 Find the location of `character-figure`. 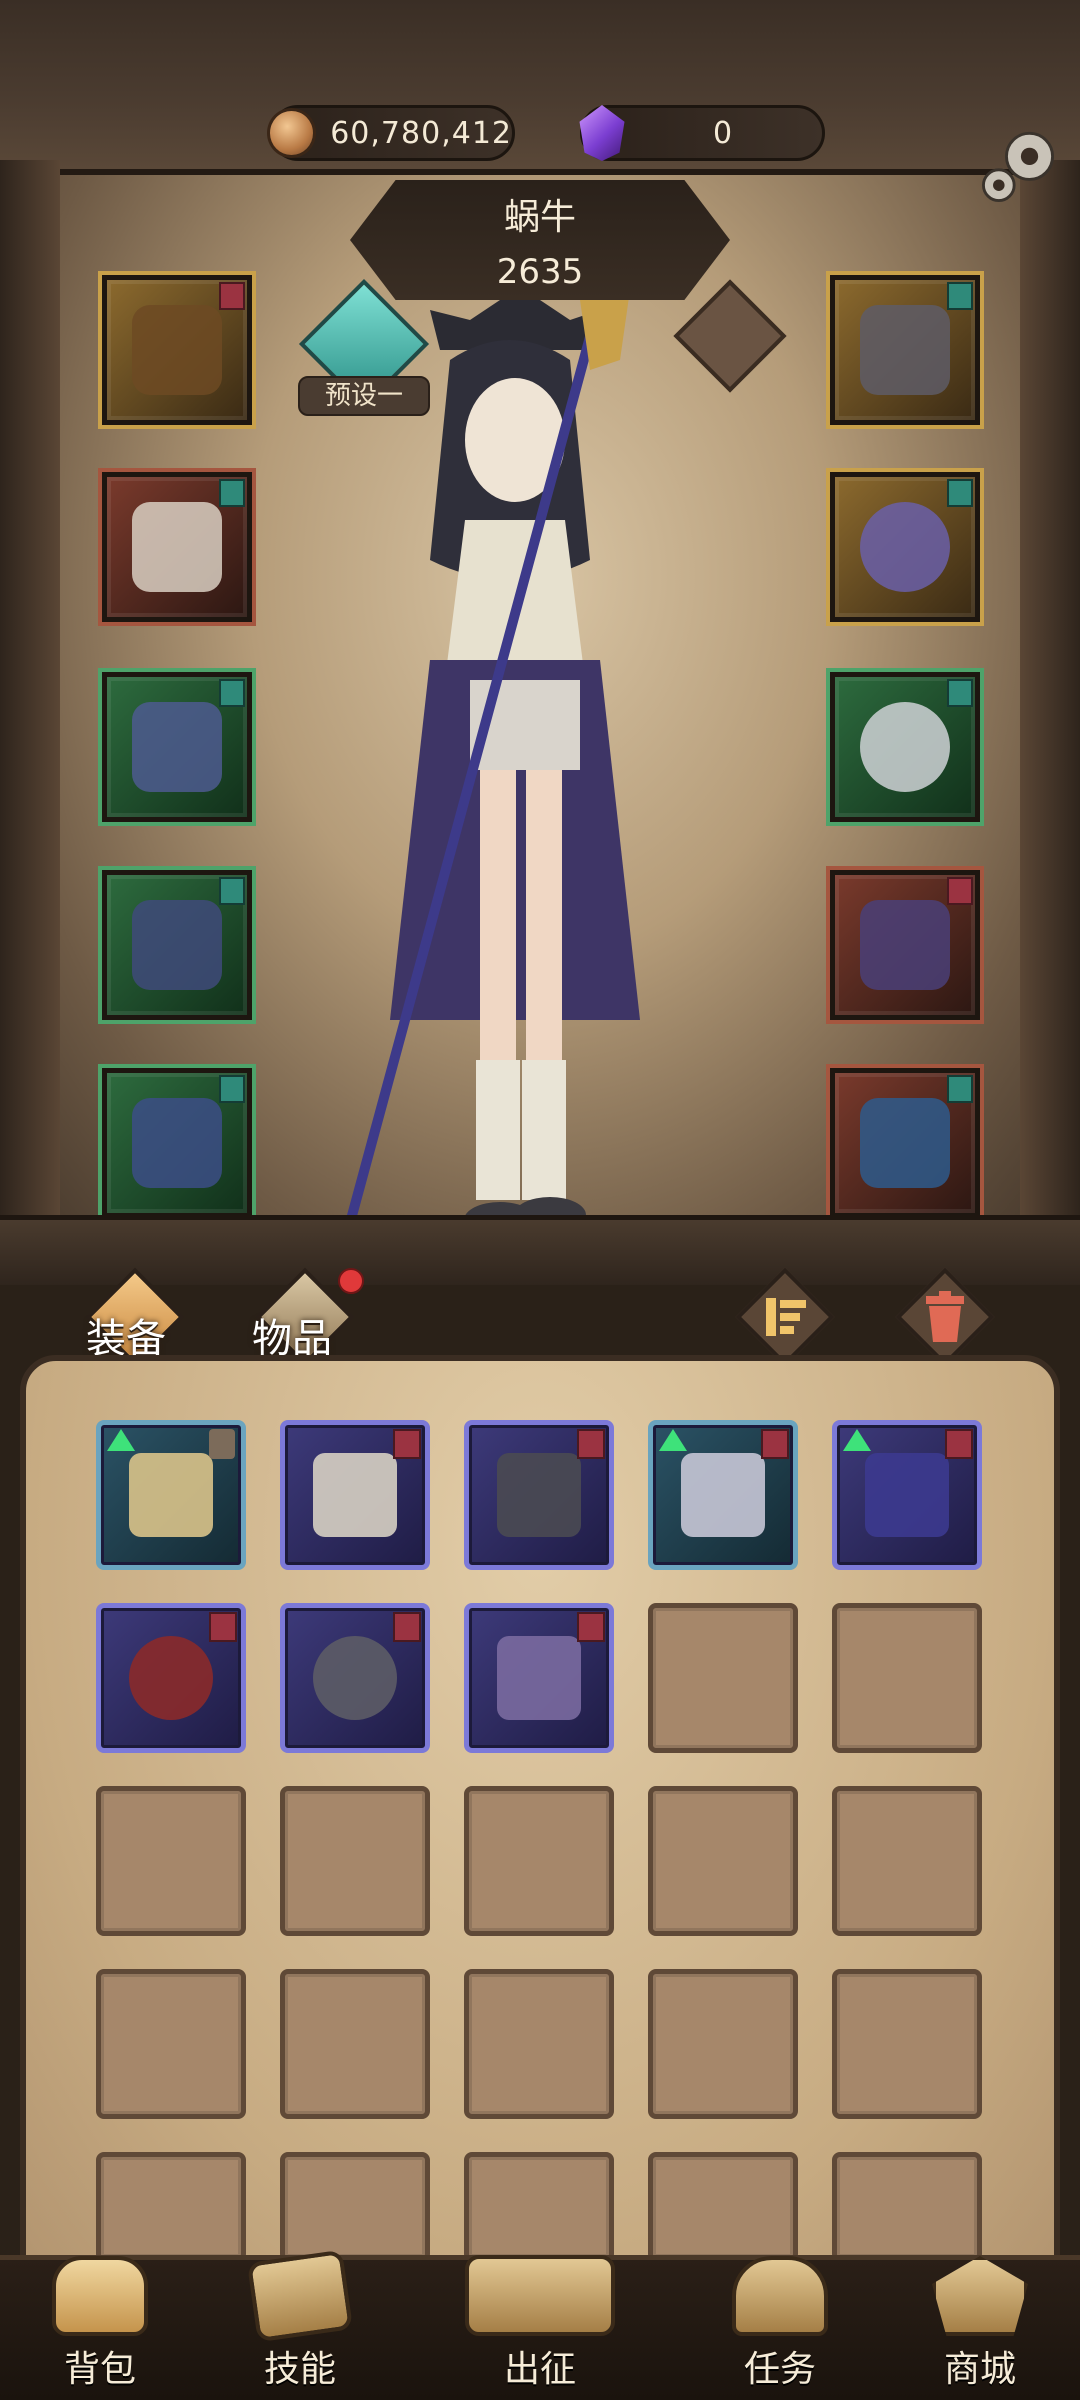

character-figure is located at coordinates (487, 781).